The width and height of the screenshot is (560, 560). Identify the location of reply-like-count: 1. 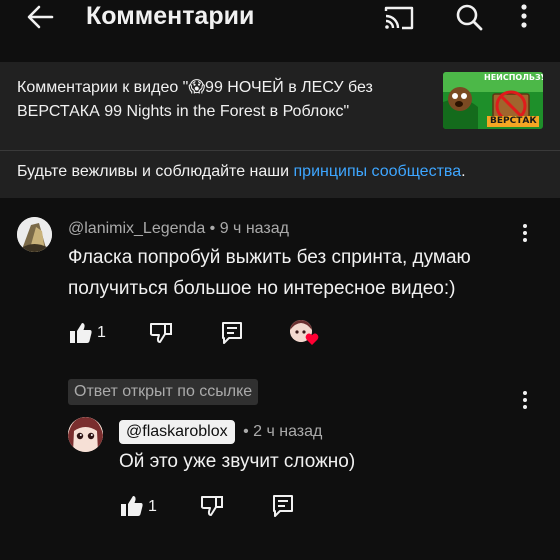
(152, 506).